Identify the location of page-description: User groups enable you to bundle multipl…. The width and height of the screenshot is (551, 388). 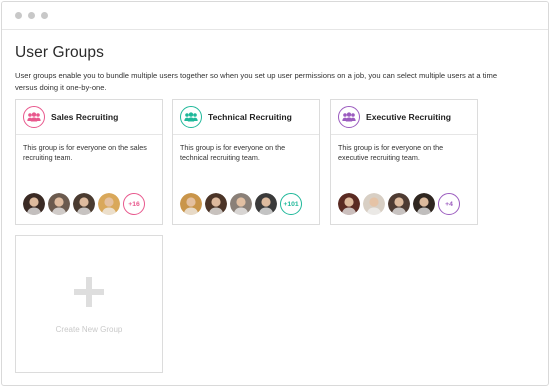
(256, 81).